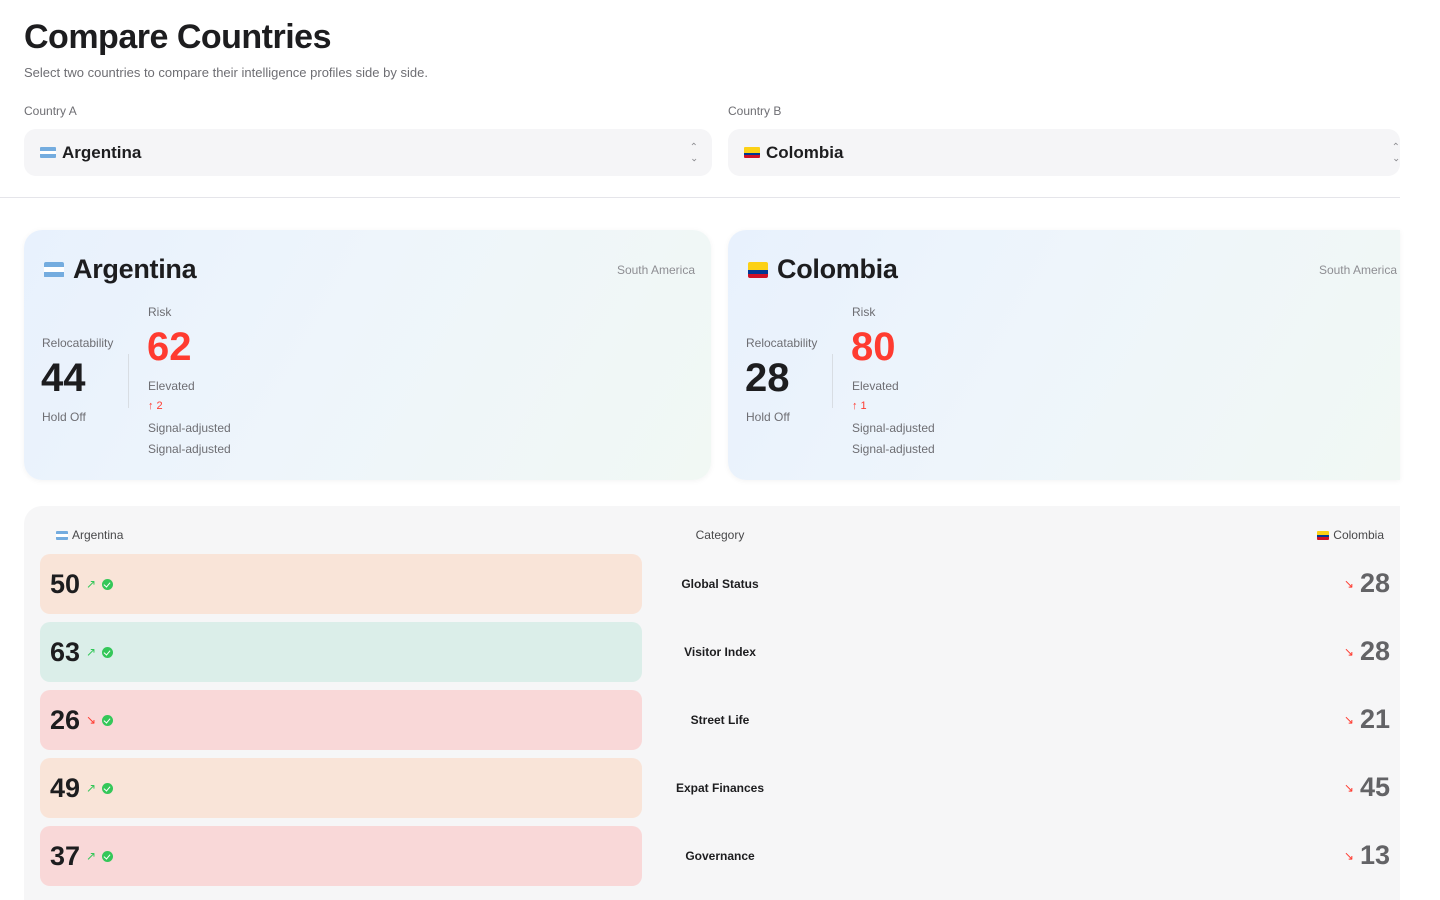 The width and height of the screenshot is (1440, 900). What do you see at coordinates (102, 152) in the screenshot?
I see `country-a-value: Argentina` at bounding box center [102, 152].